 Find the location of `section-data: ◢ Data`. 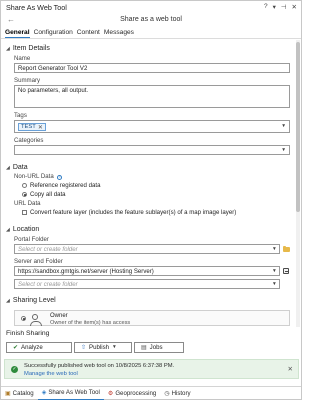

section-data: ◢ Data is located at coordinates (17, 167).